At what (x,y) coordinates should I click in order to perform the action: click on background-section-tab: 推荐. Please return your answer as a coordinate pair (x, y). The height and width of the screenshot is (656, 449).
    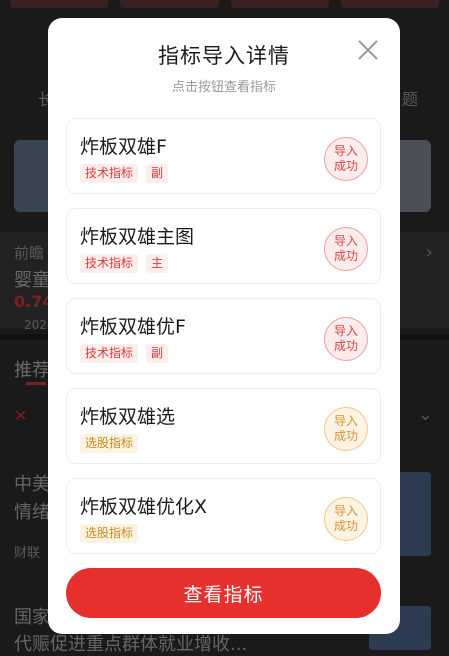
    Looking at the image, I should click on (32, 370).